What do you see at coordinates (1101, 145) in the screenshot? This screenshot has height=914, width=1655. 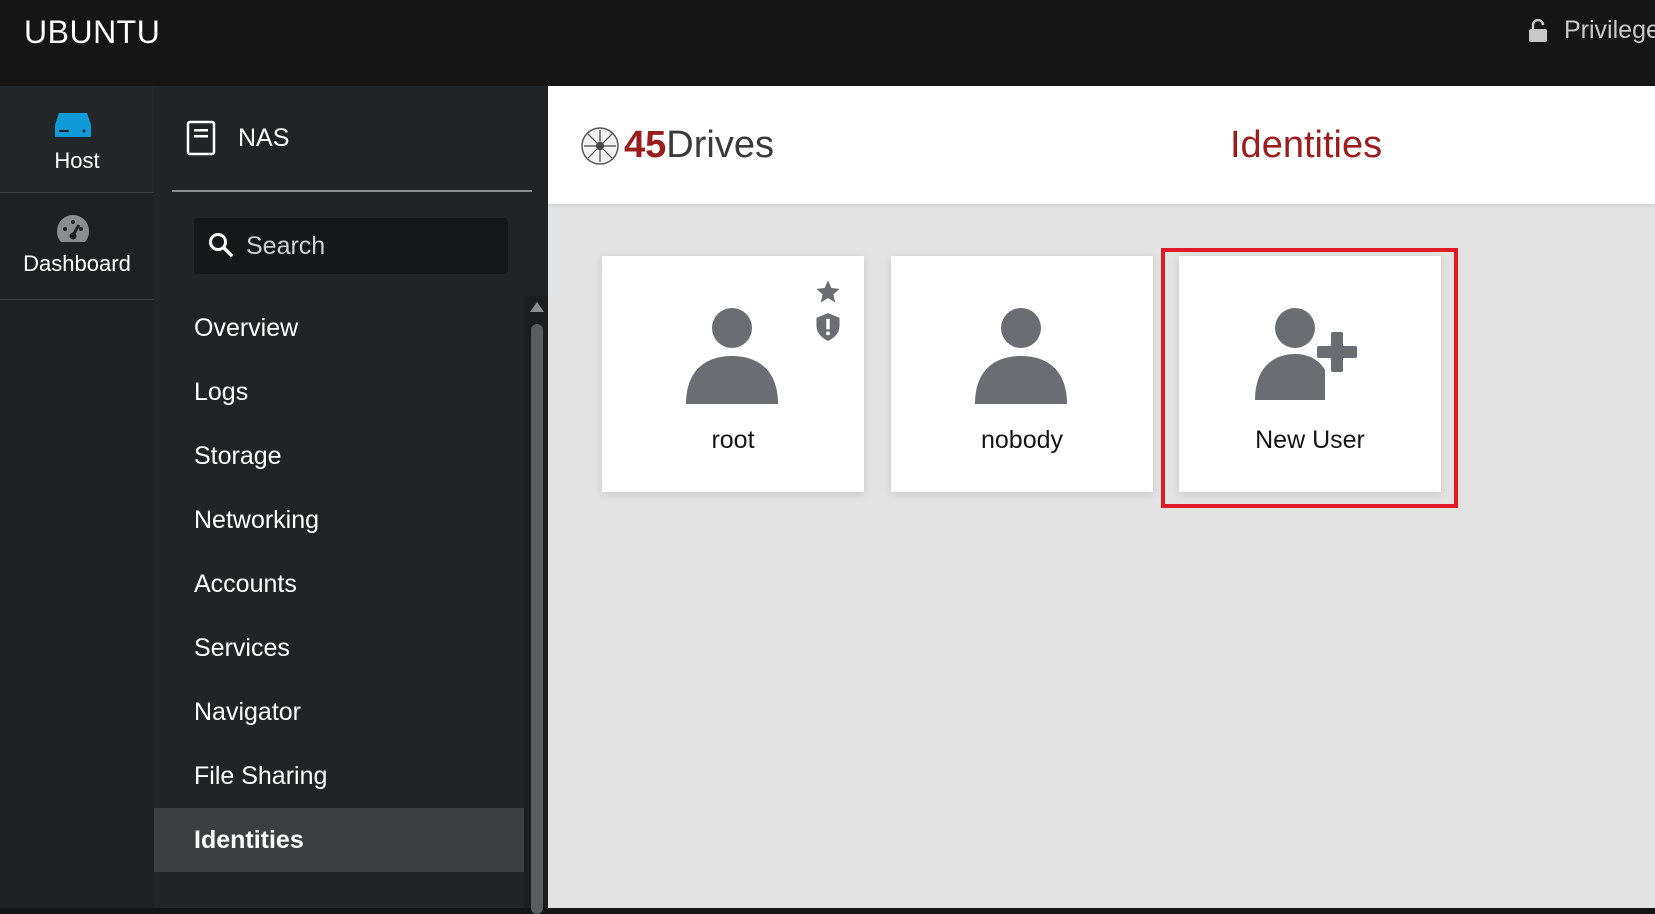 I see `app-header: 45 Drives Identities` at bounding box center [1101, 145].